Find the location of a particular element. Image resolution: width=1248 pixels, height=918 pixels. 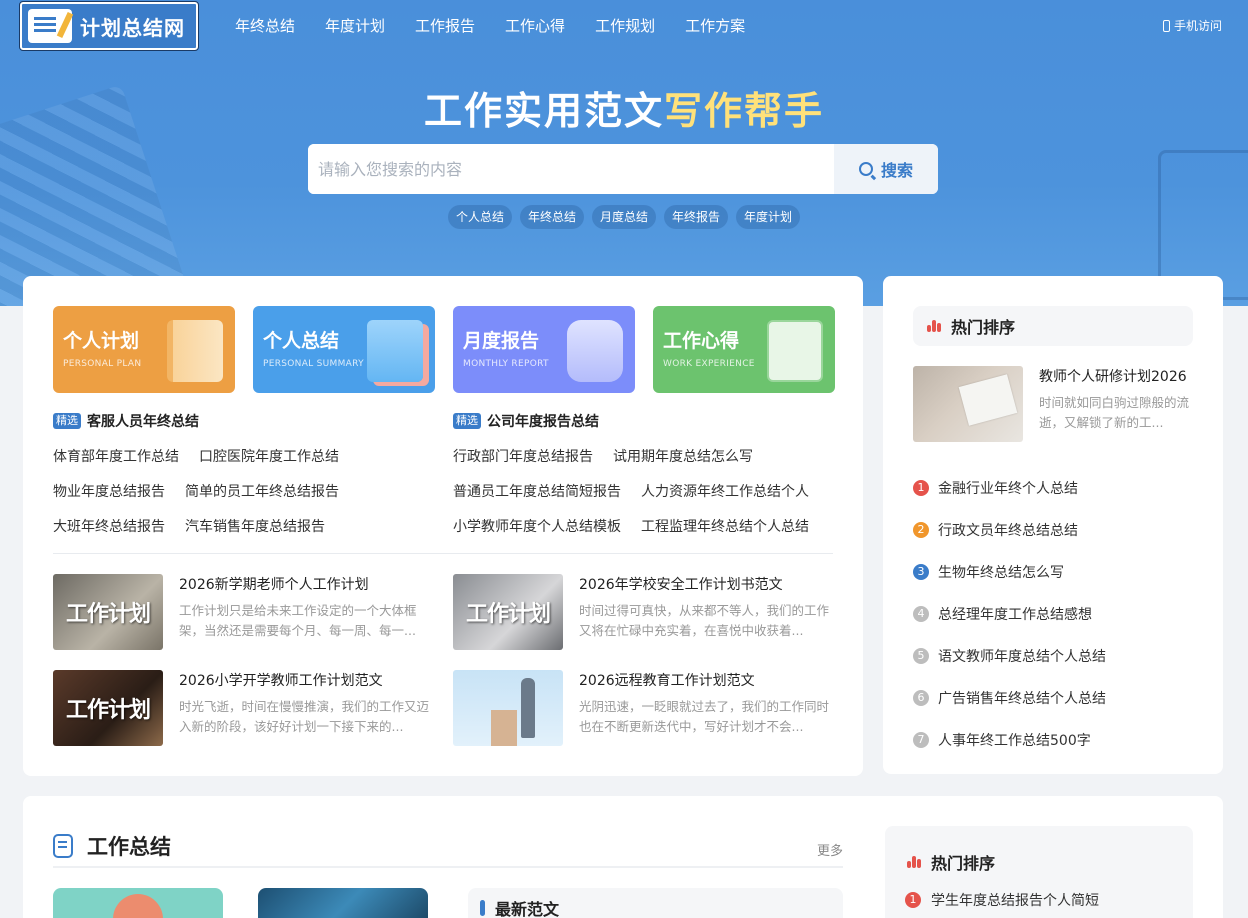

rank-title: 人事年终工作总结500字 is located at coordinates (1014, 740).